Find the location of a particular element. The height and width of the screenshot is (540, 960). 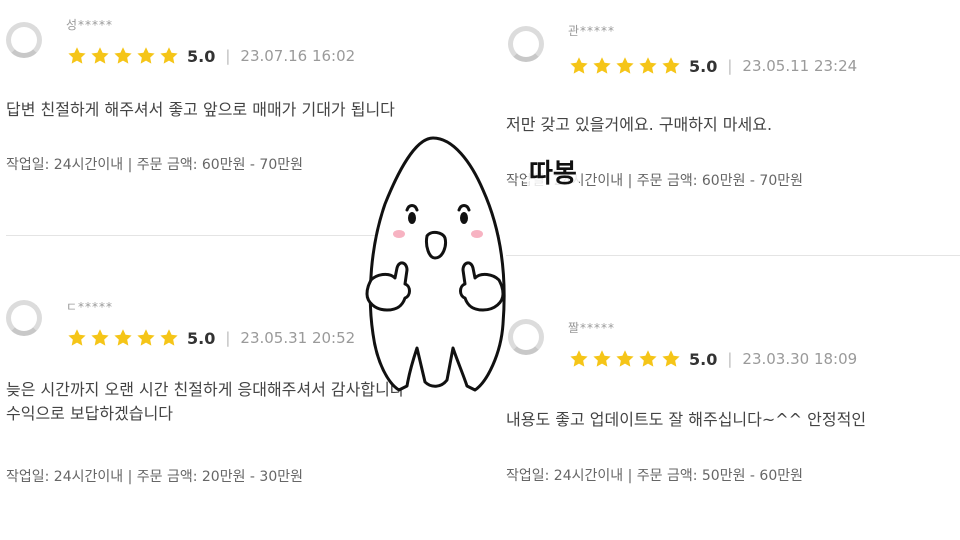

review-date: 23.05.11 23:24 is located at coordinates (800, 66).